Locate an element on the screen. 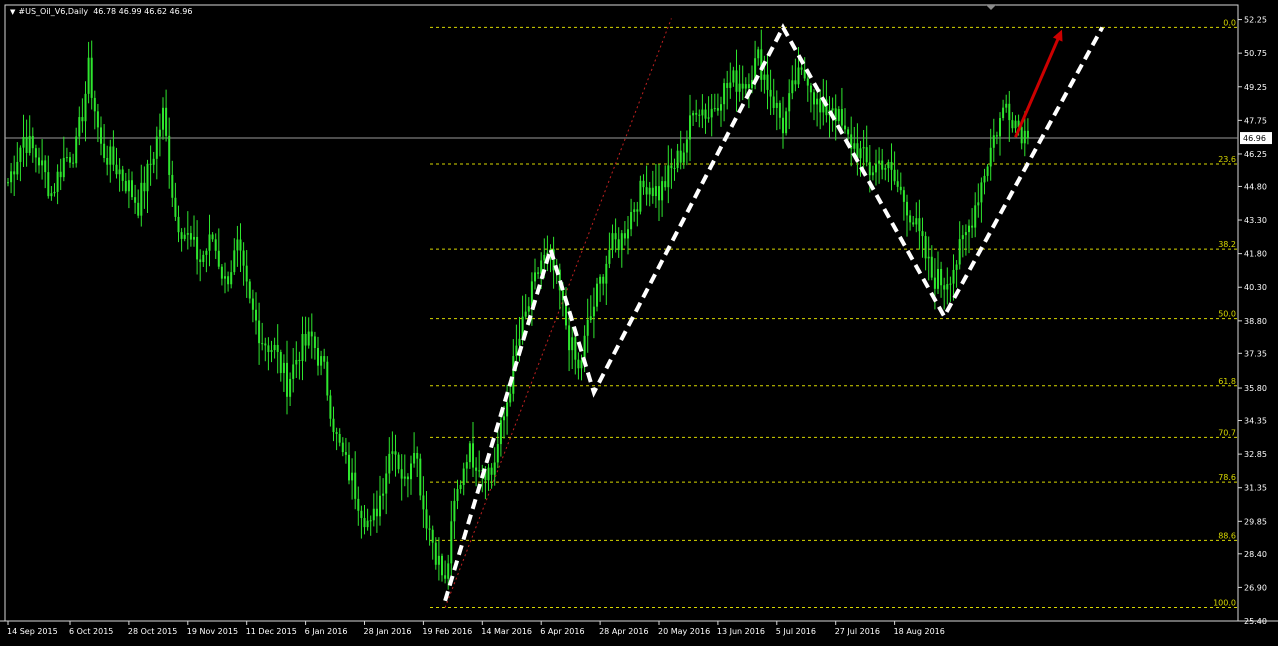 Image resolution: width=1278 pixels, height=646 pixels. y-axis-label: 29.85 is located at coordinates (1255, 521).